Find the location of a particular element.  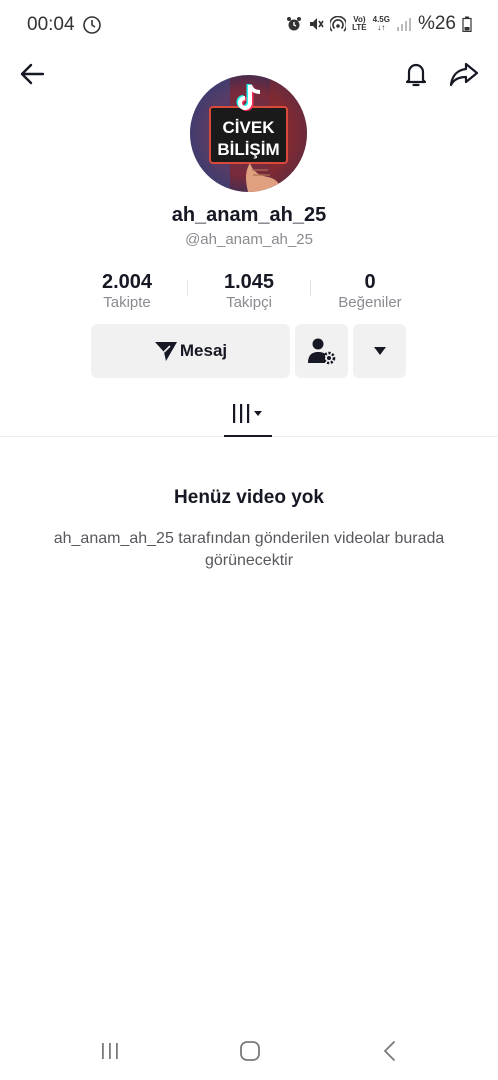

username: ah_anam_ah_25 is located at coordinates (249, 215).